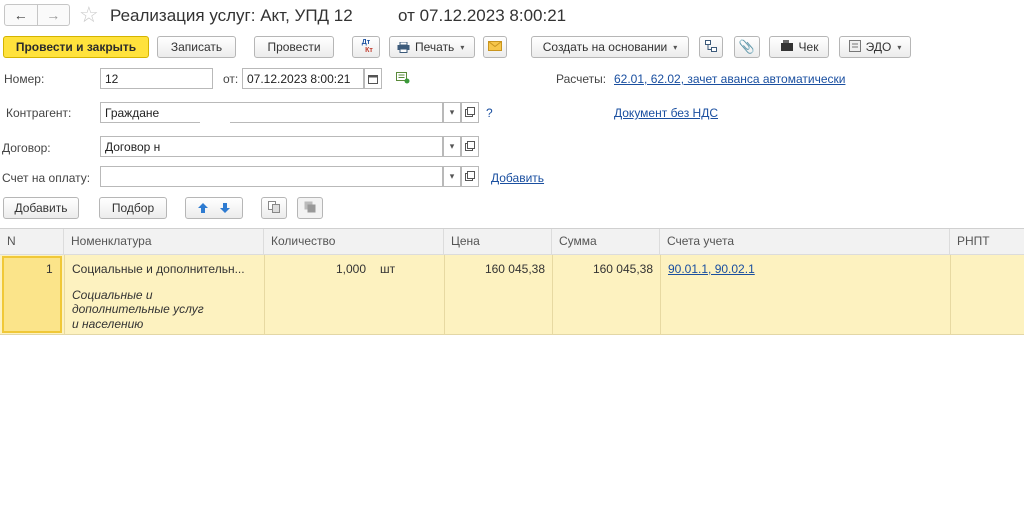  Describe the element at coordinates (271, 176) in the screenshot. I see `invoice-input` at that location.